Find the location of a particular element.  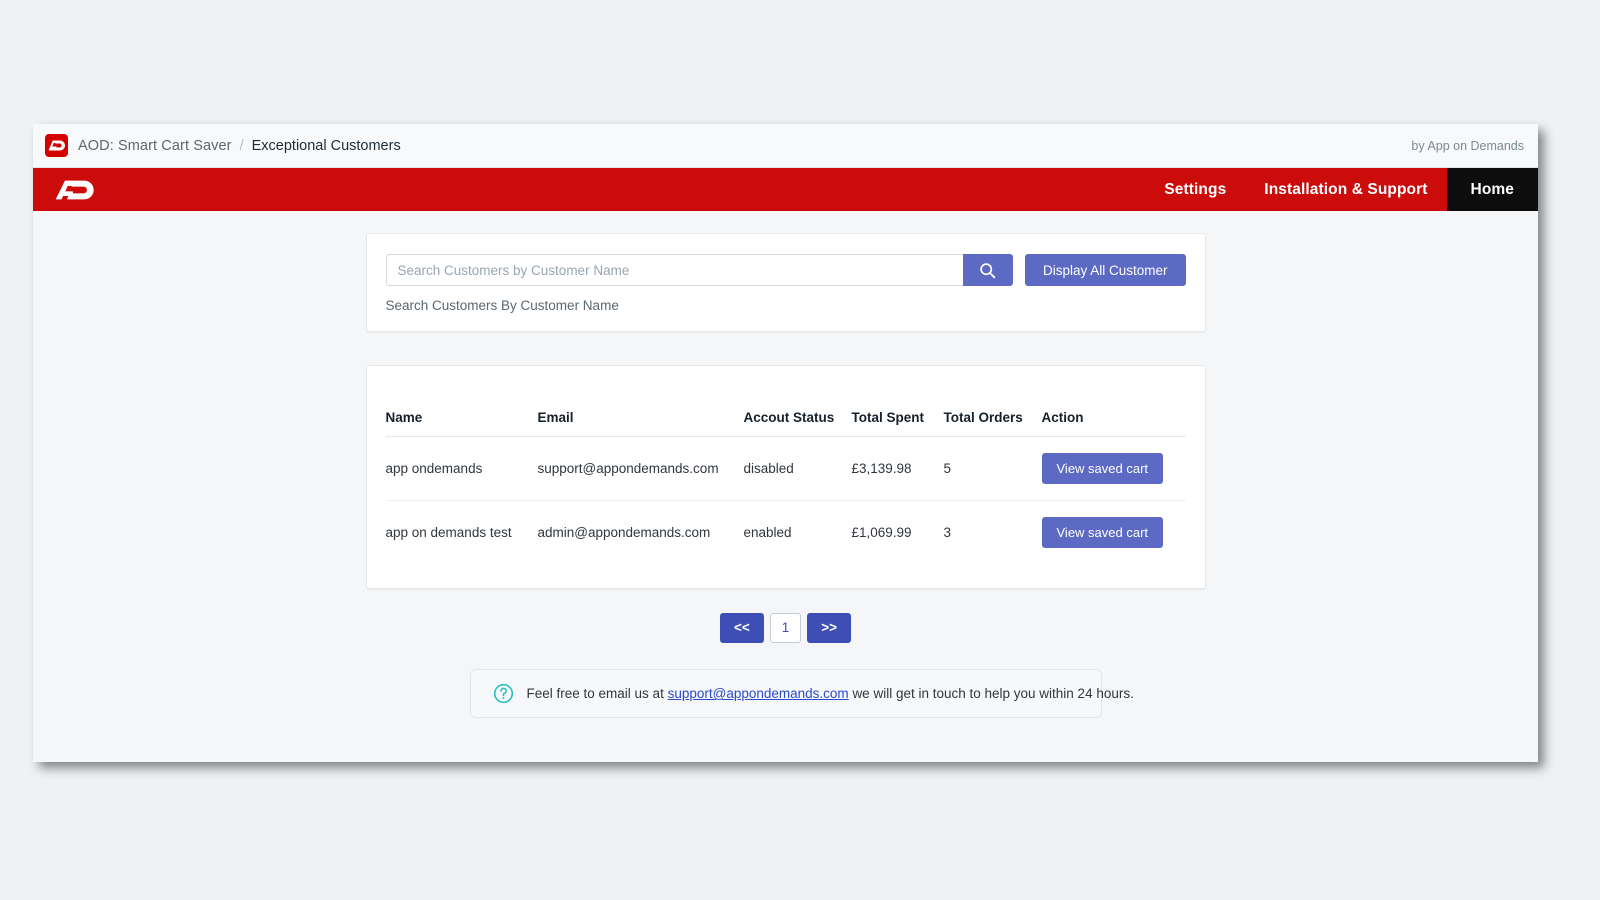

main-navbar: Settings Installation & Support Home is located at coordinates (785, 189).